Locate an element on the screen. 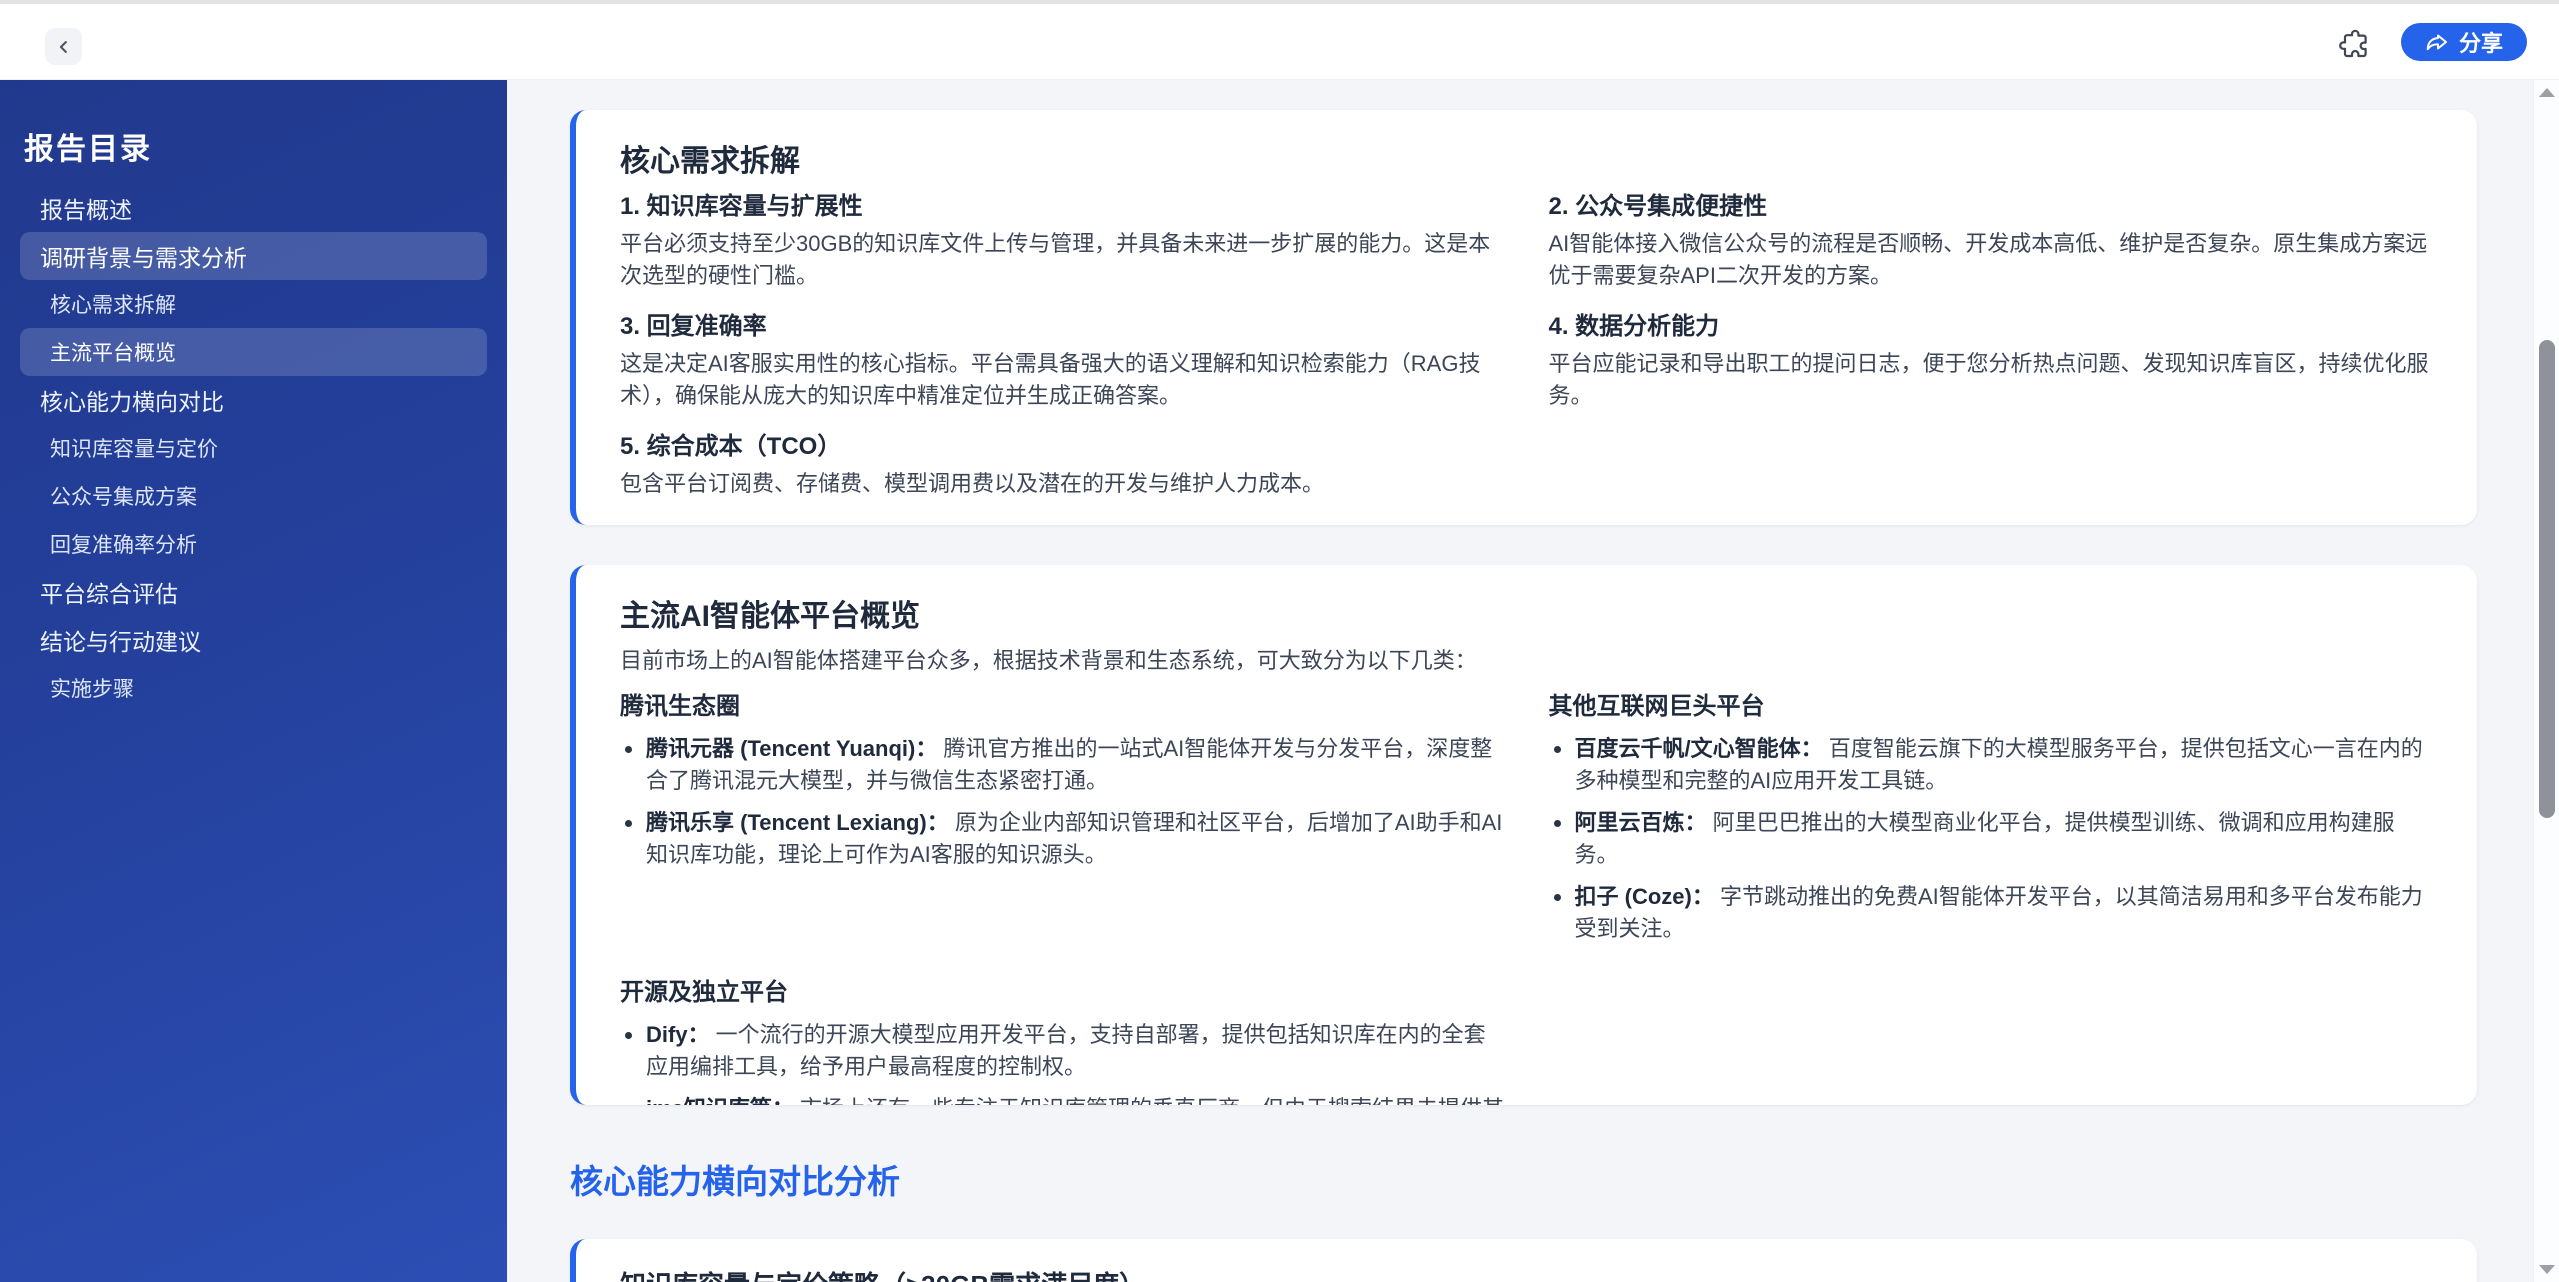  requirement-title: 1. 知识库容量与扩展性 is located at coordinates (741, 206).